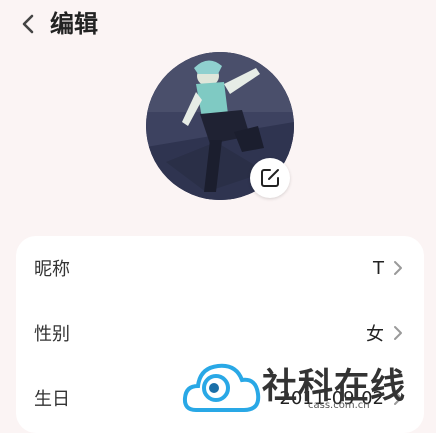 The image size is (436, 433). I want to click on birthday-label: 生日, so click(52, 399).